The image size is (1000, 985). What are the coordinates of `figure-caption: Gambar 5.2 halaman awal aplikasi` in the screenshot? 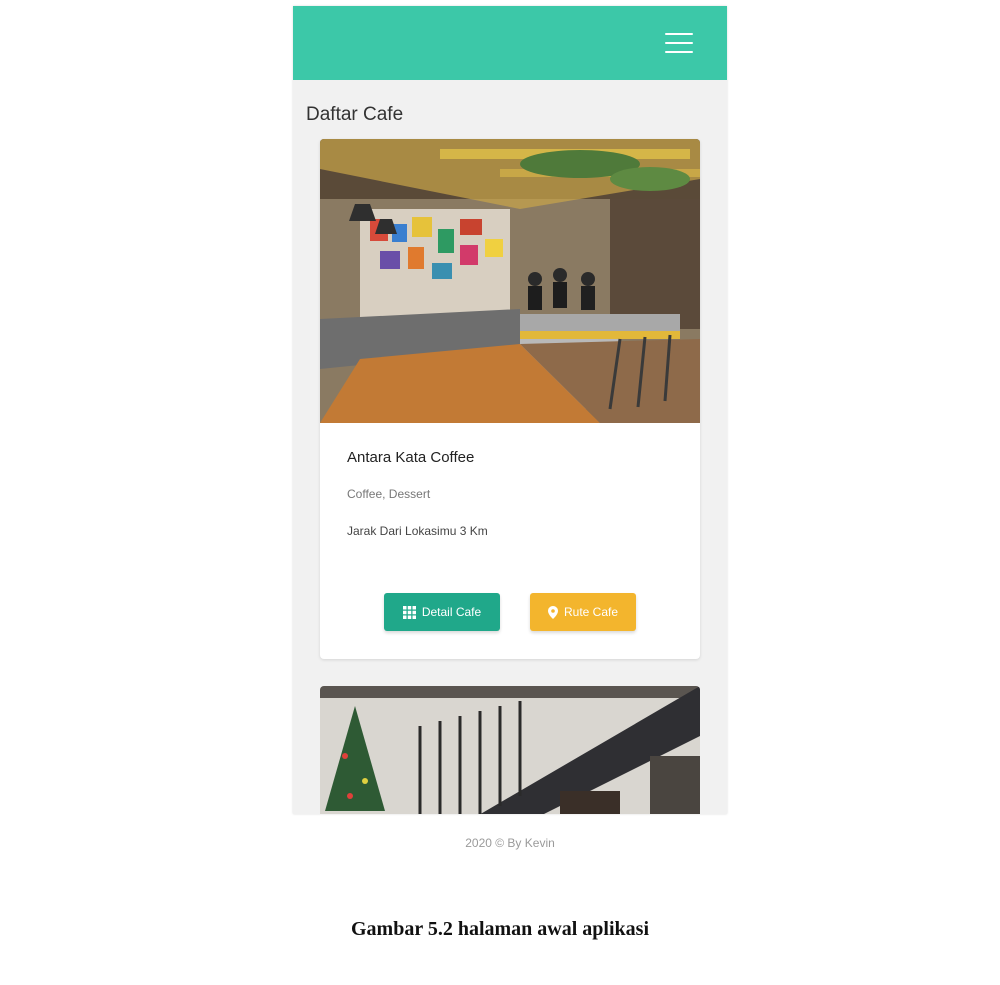 It's located at (500, 929).